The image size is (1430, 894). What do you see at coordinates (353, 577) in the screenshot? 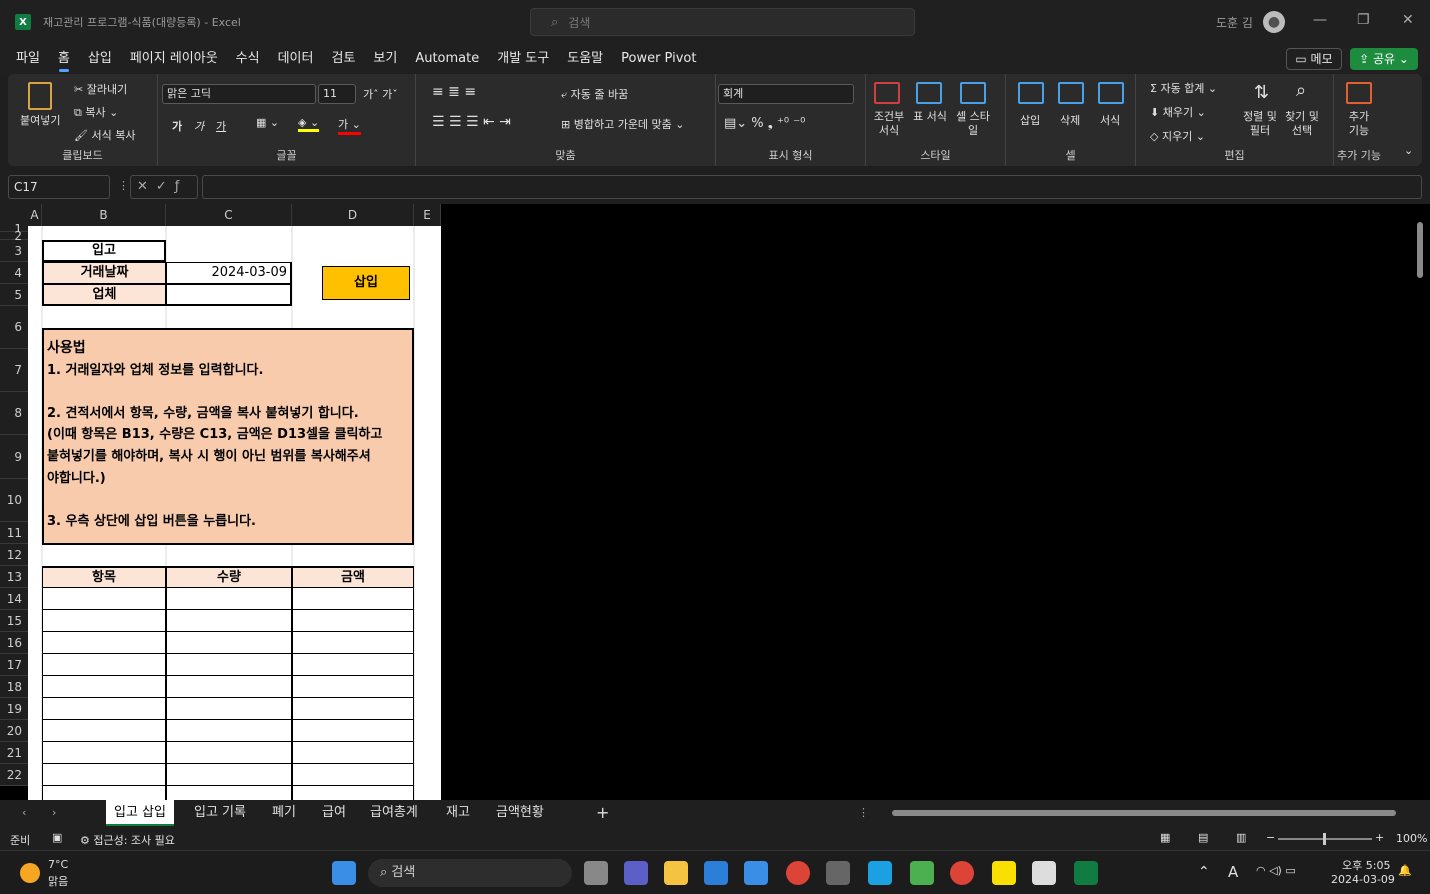
I see `table-header-cell: 금액` at bounding box center [353, 577].